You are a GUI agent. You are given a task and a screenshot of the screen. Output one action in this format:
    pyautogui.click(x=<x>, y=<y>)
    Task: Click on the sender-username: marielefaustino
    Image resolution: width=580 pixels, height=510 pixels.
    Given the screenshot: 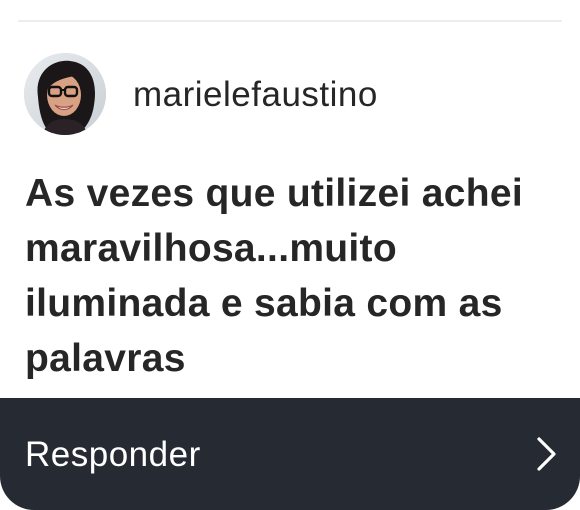 What is the action you would take?
    pyautogui.click(x=255, y=94)
    